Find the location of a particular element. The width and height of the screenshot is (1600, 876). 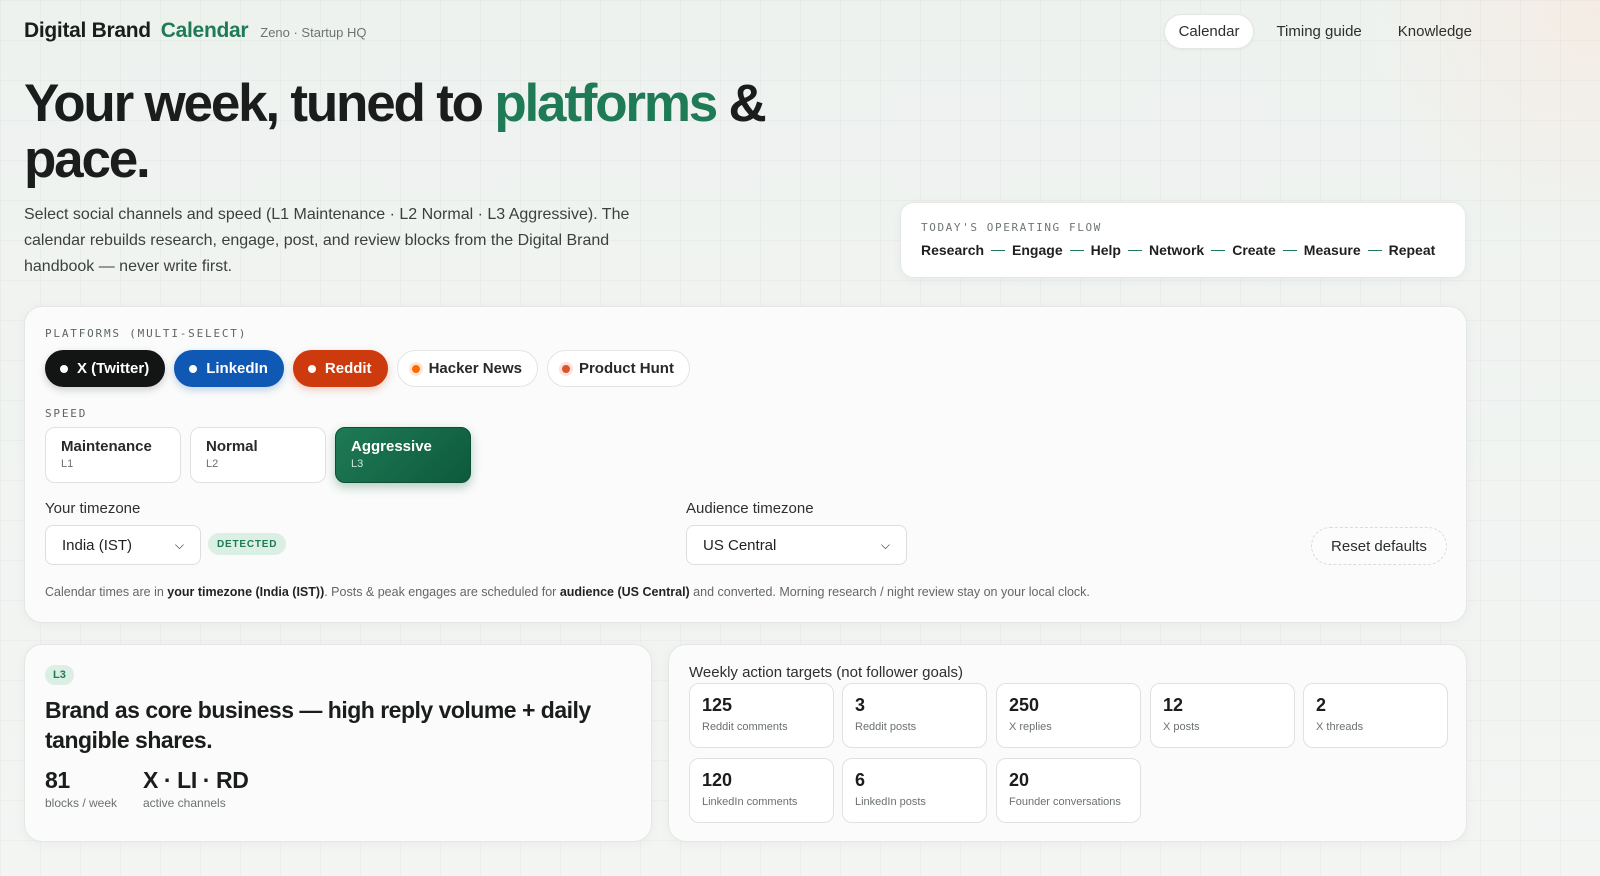

target-tile: 6 LinkedIn posts is located at coordinates (914, 790).